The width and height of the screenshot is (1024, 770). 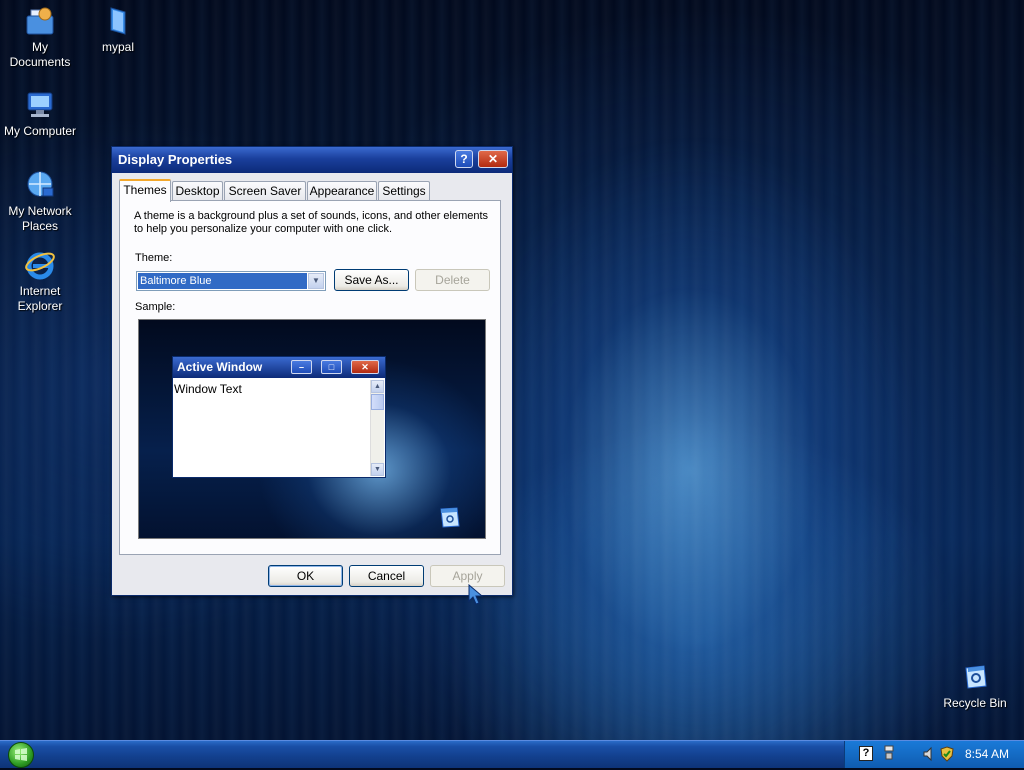 What do you see at coordinates (40, 131) in the screenshot?
I see `desktop-icon-label: My Computer` at bounding box center [40, 131].